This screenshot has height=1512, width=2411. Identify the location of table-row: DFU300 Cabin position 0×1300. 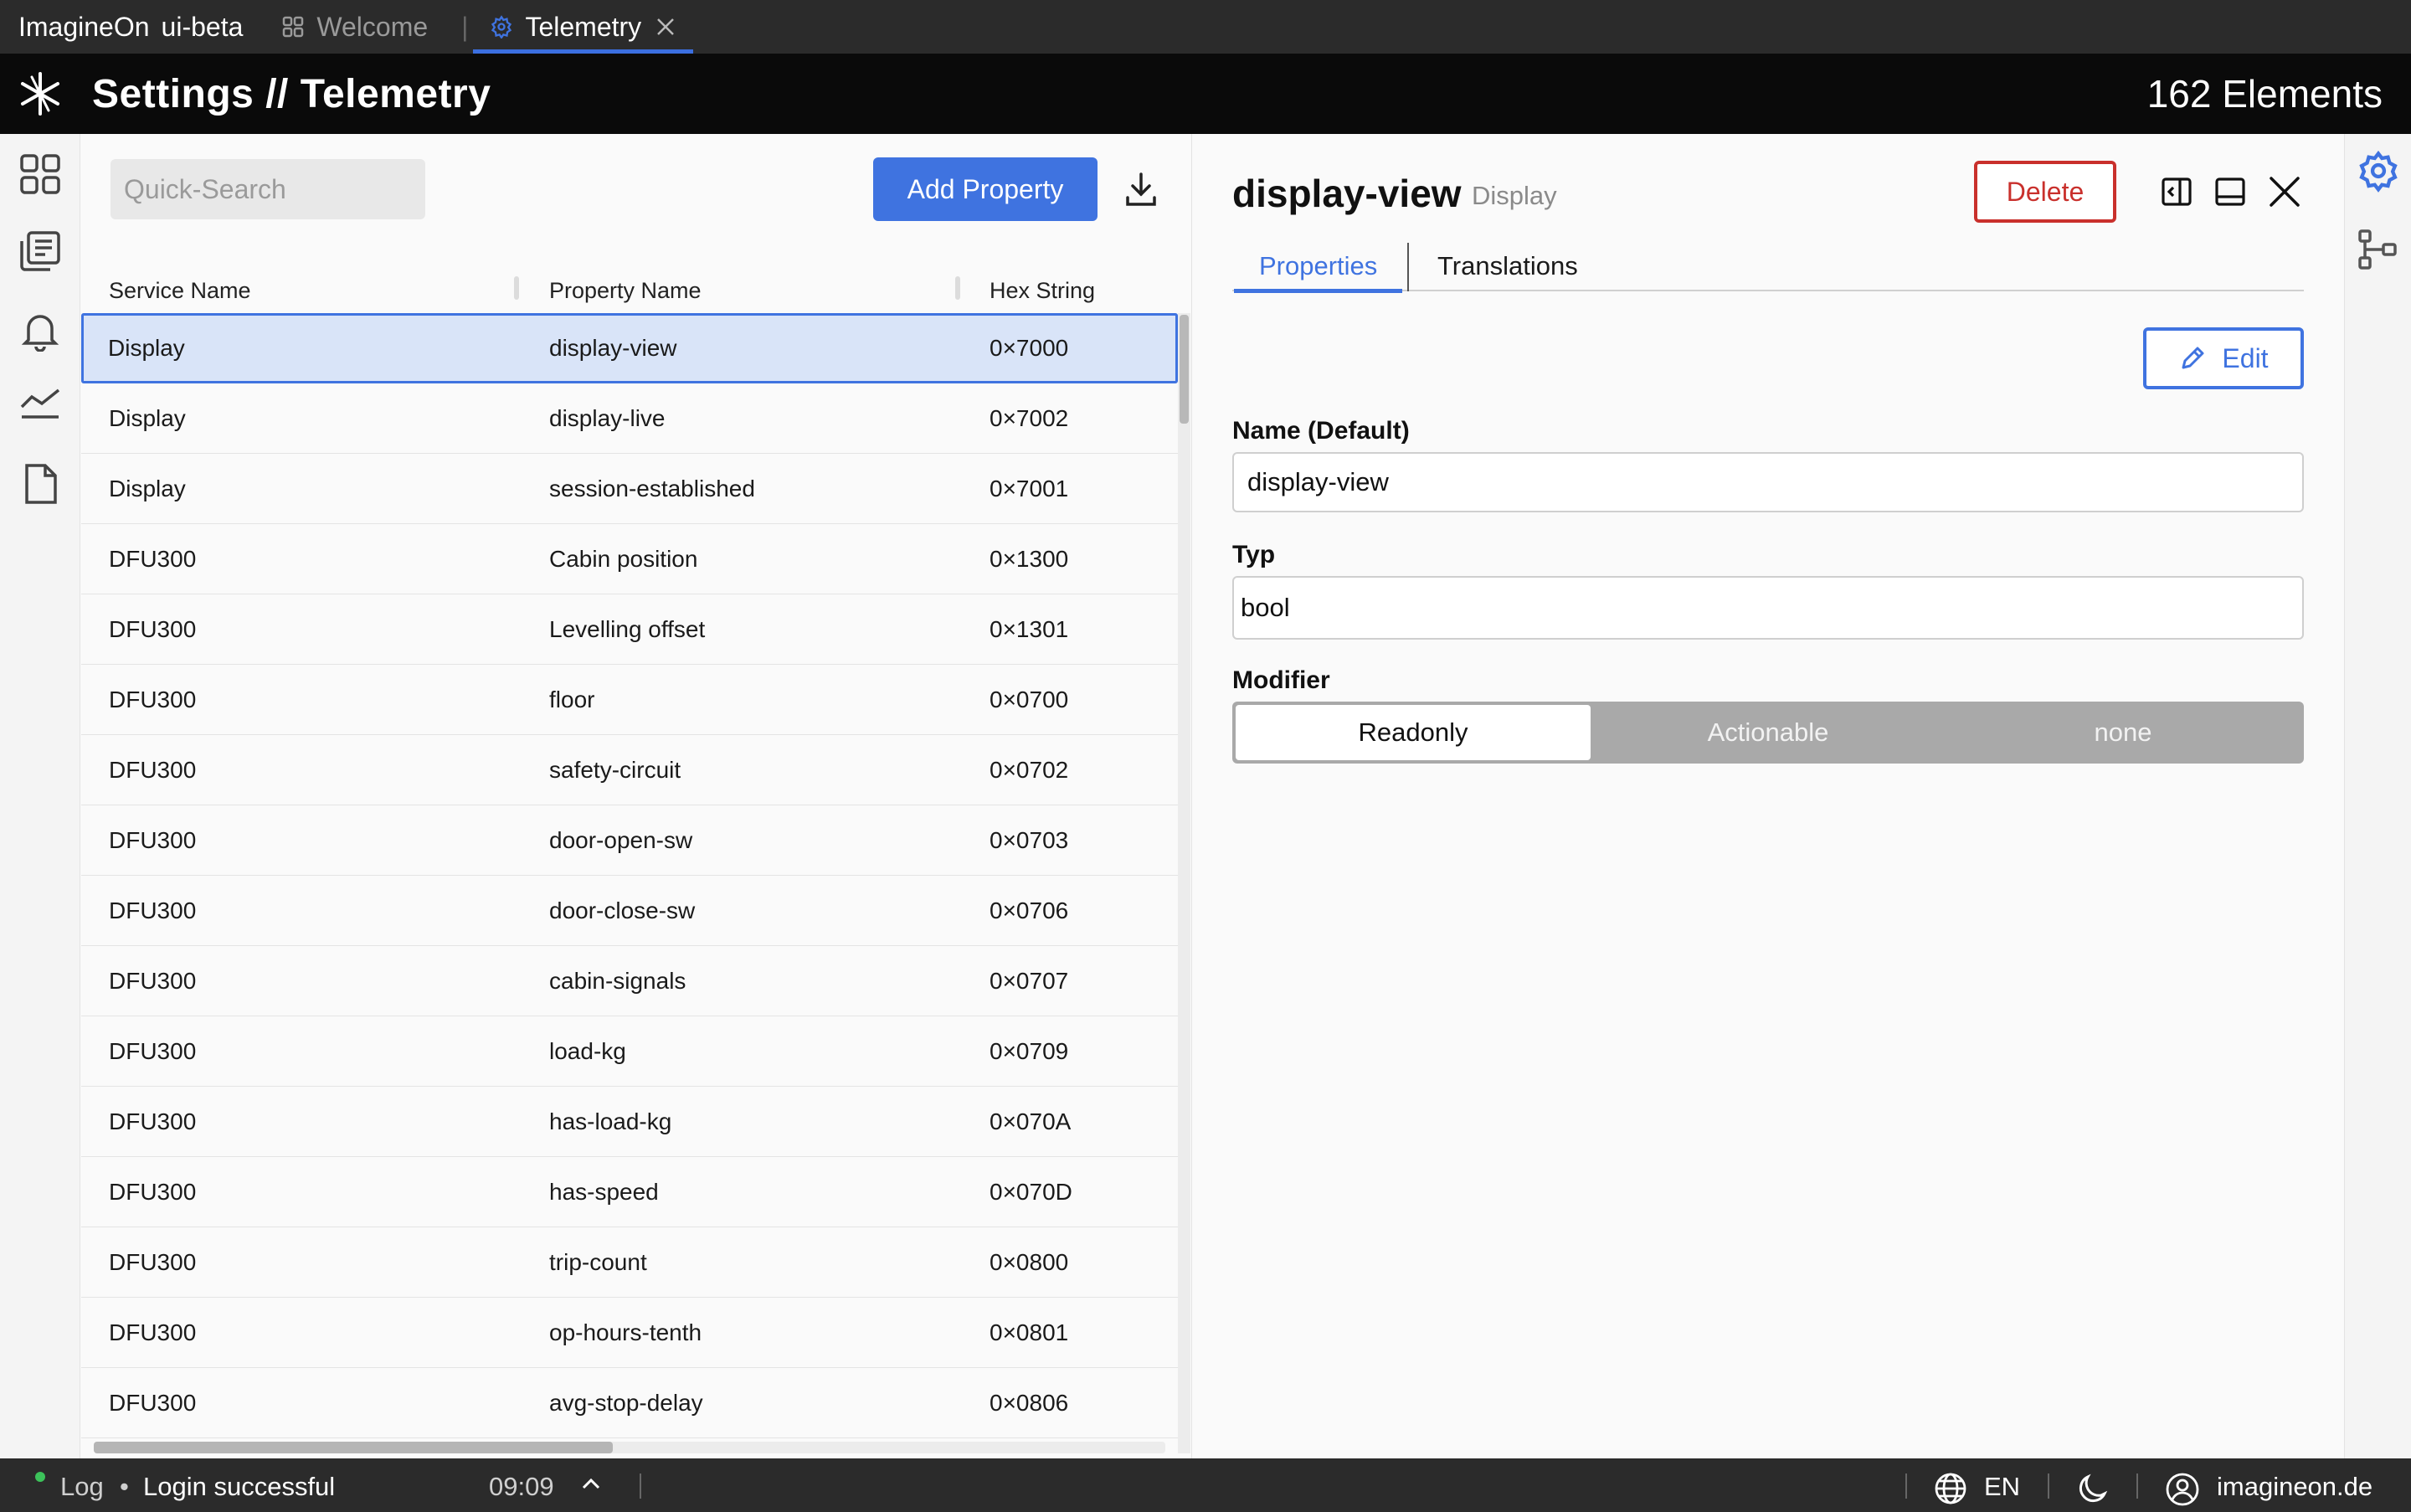
(629, 559).